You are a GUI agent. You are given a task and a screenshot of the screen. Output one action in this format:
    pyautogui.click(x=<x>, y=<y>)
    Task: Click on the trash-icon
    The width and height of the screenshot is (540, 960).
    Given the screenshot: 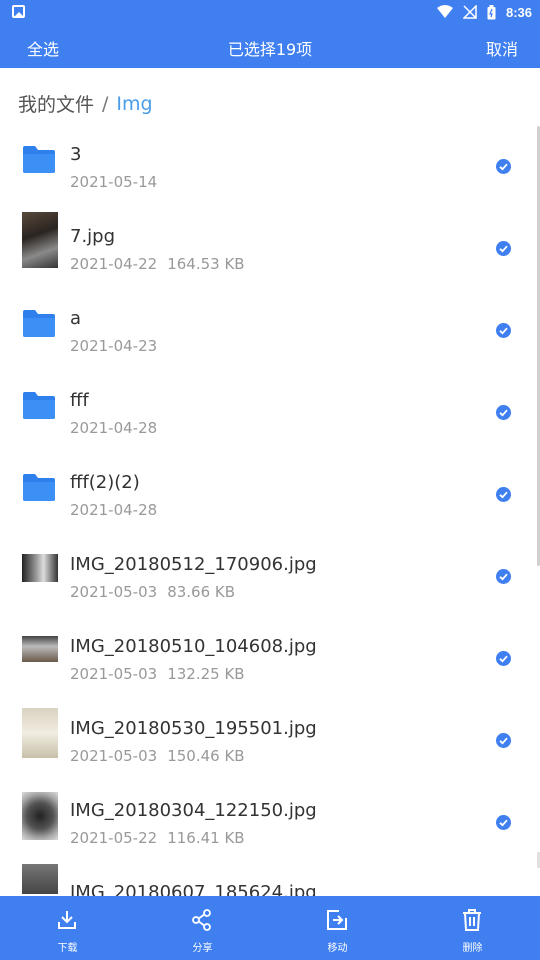 What is the action you would take?
    pyautogui.click(x=472, y=920)
    